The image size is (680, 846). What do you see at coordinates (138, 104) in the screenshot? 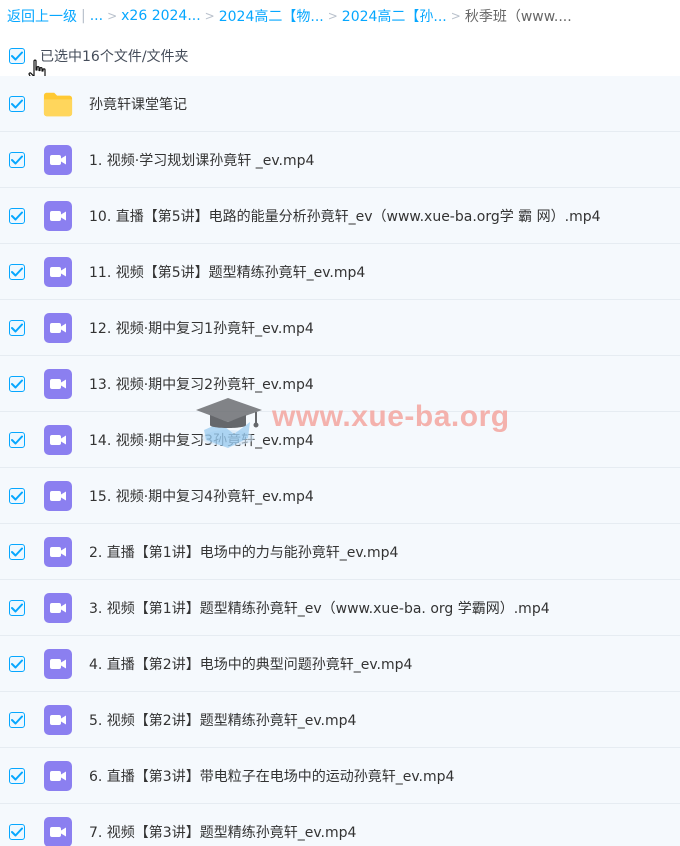
I see `file-name: 孙竟轩课堂笔记` at bounding box center [138, 104].